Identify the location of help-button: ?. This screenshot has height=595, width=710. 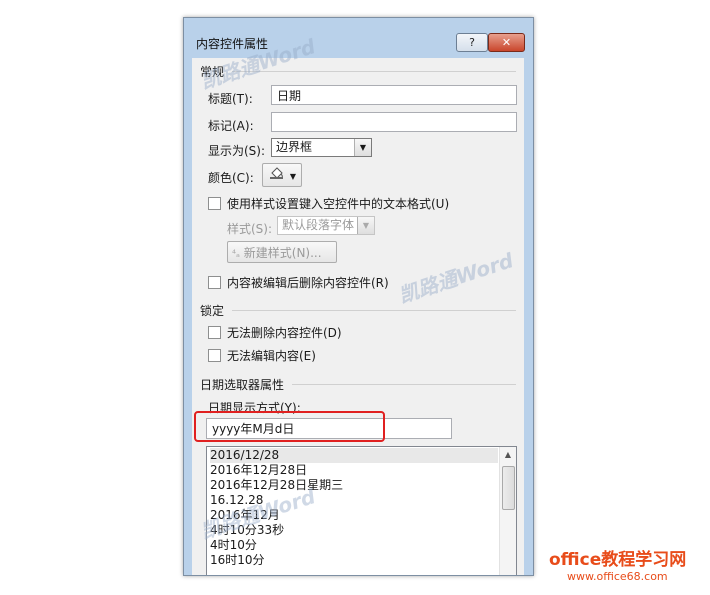
(472, 42).